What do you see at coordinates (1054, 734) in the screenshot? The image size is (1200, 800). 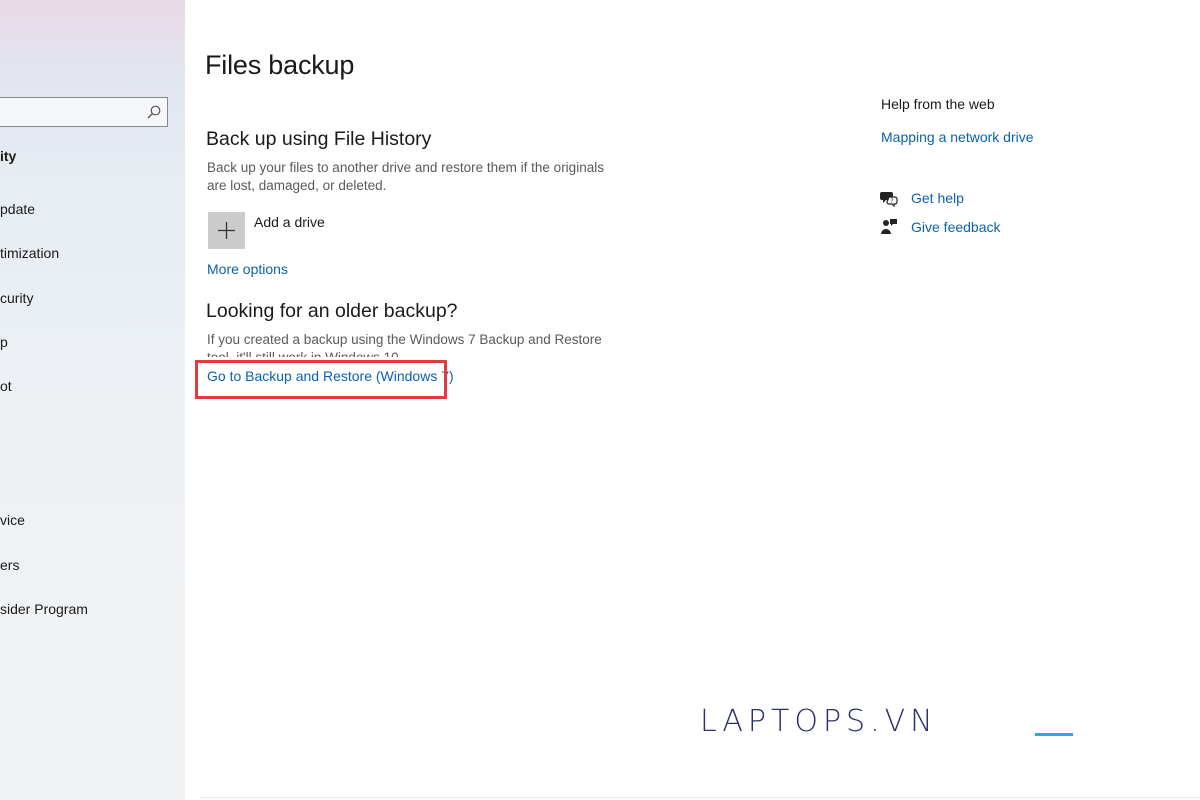 I see `watermark-accent-underline` at bounding box center [1054, 734].